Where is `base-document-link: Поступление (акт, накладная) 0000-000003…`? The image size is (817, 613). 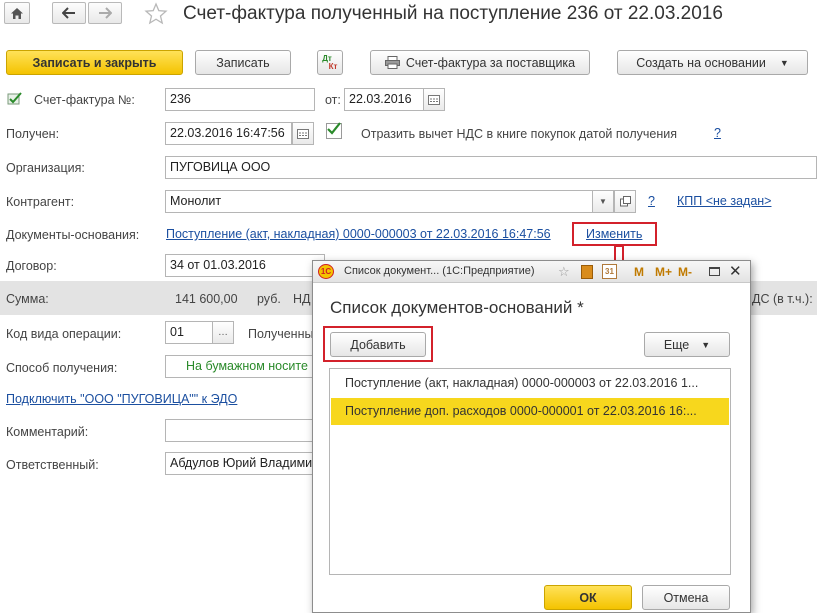 base-document-link: Поступление (акт, накладная) 0000-000003… is located at coordinates (358, 234).